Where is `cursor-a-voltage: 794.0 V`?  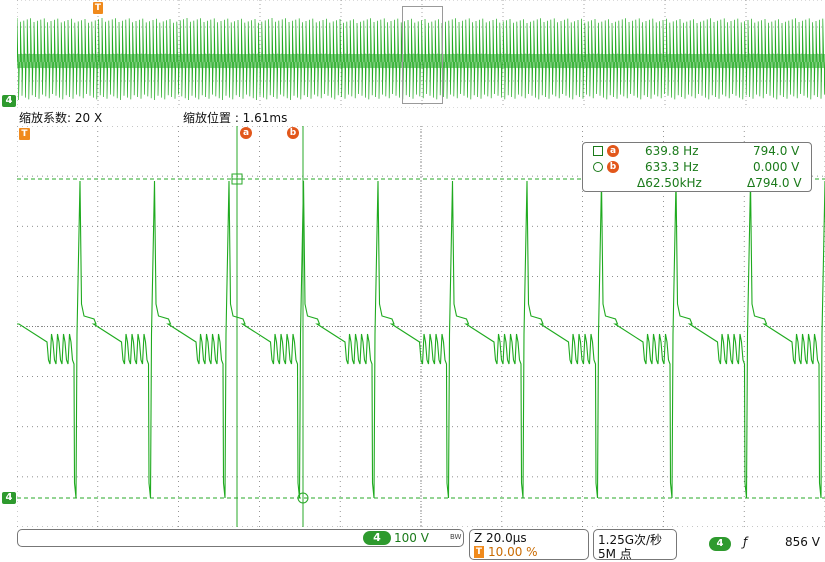
cursor-a-voltage: 794.0 V is located at coordinates (776, 151).